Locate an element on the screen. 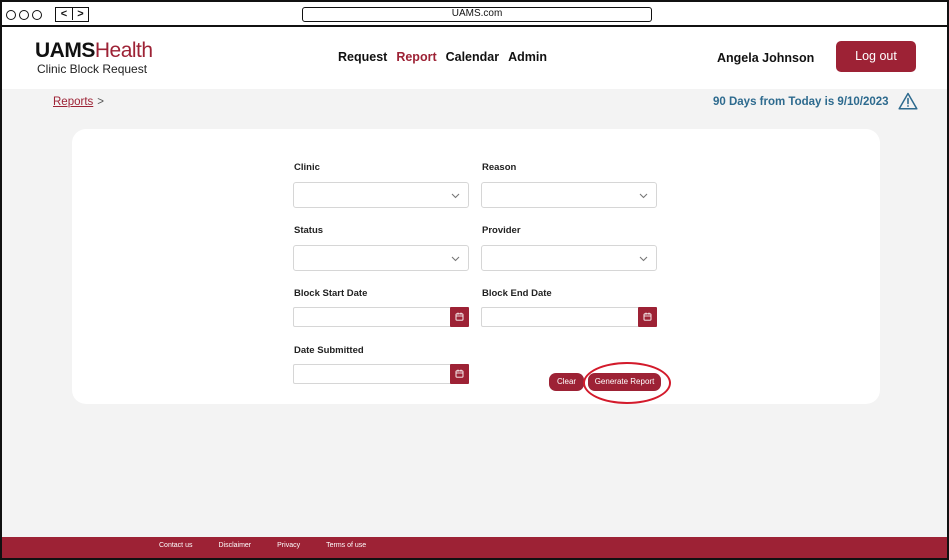  clinic-label: Clinic is located at coordinates (307, 167).